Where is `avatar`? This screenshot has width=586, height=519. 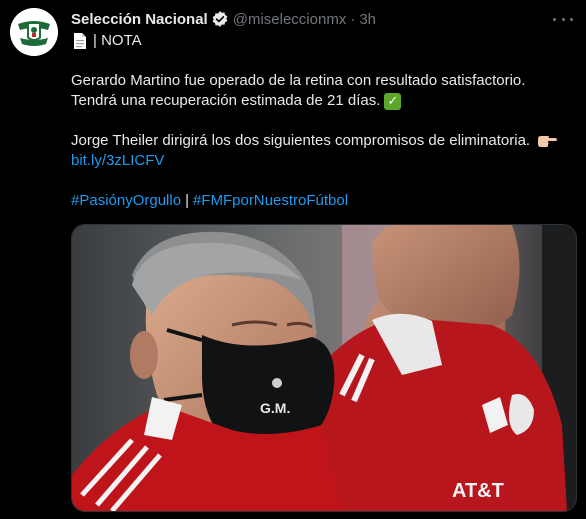 avatar is located at coordinates (34, 32).